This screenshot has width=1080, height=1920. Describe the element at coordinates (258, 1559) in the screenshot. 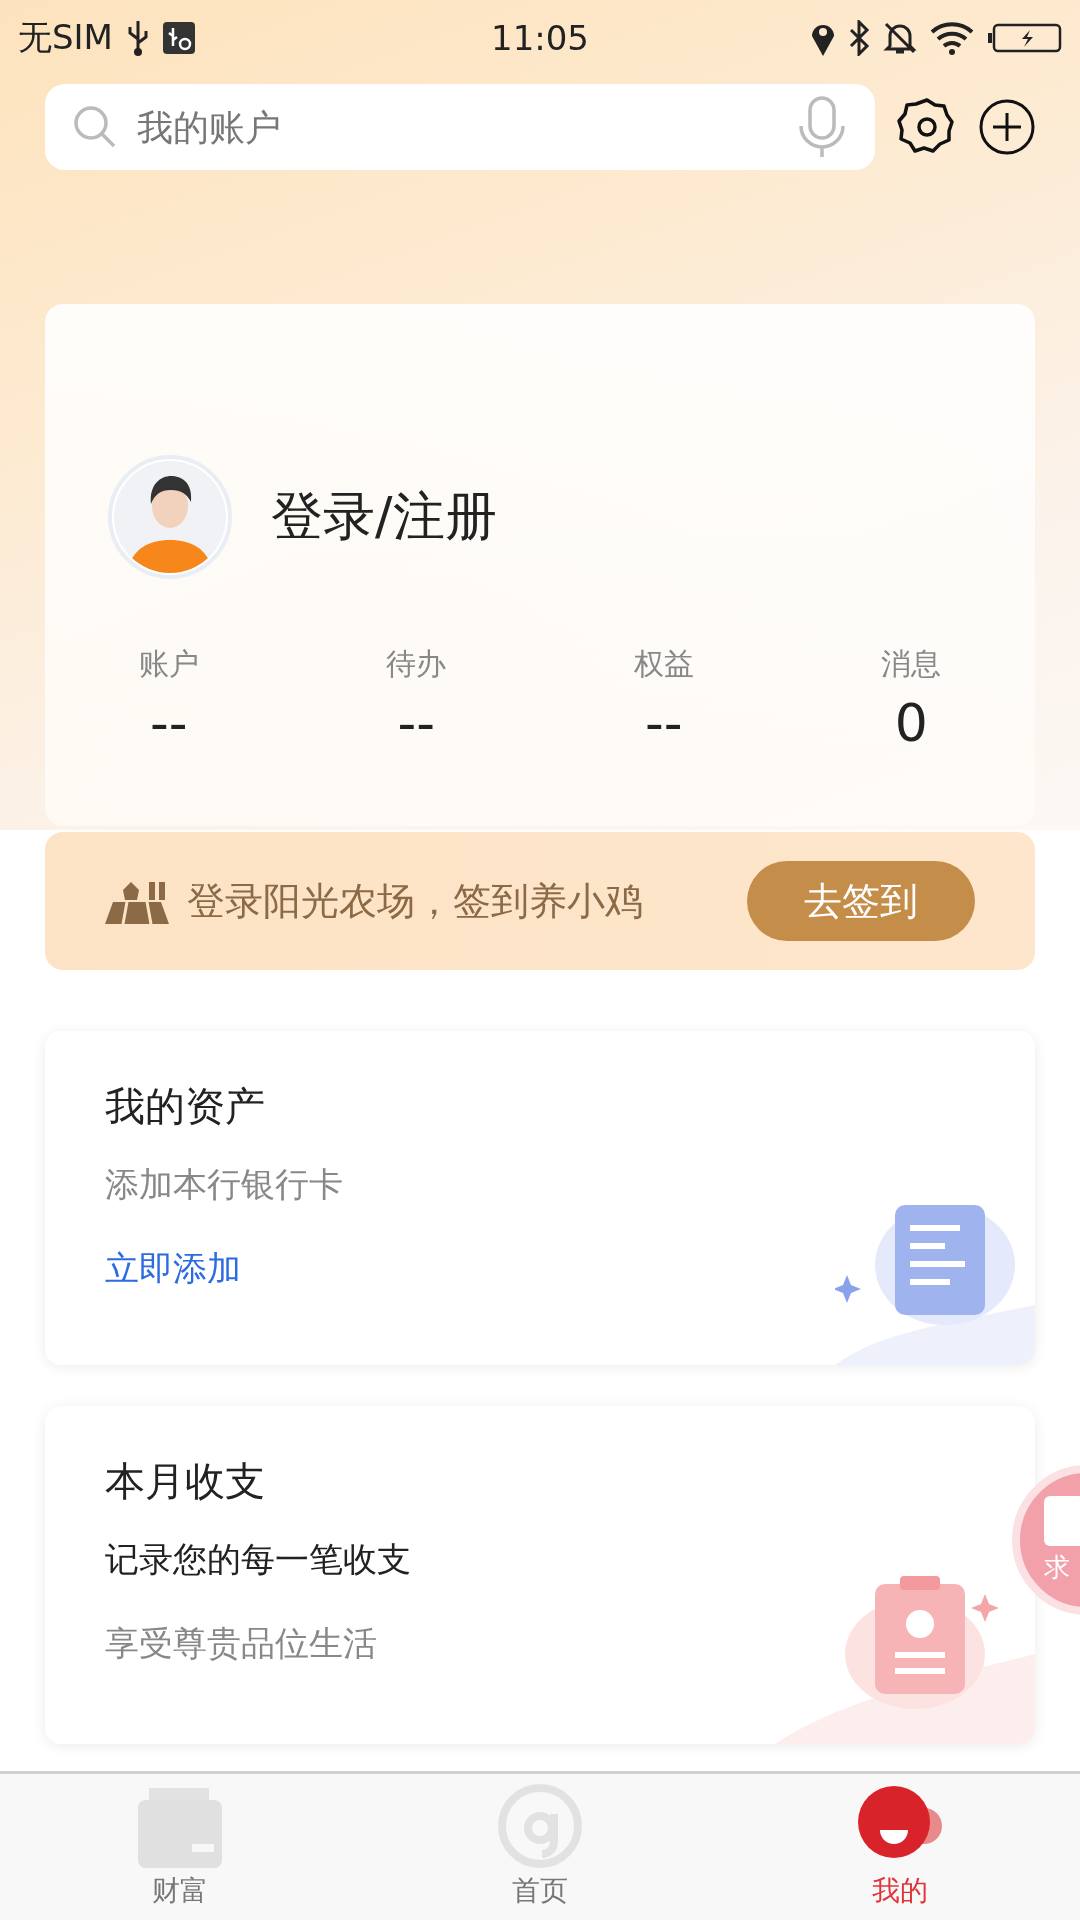

I see `card-text: 记录您的每一笔收支` at that location.